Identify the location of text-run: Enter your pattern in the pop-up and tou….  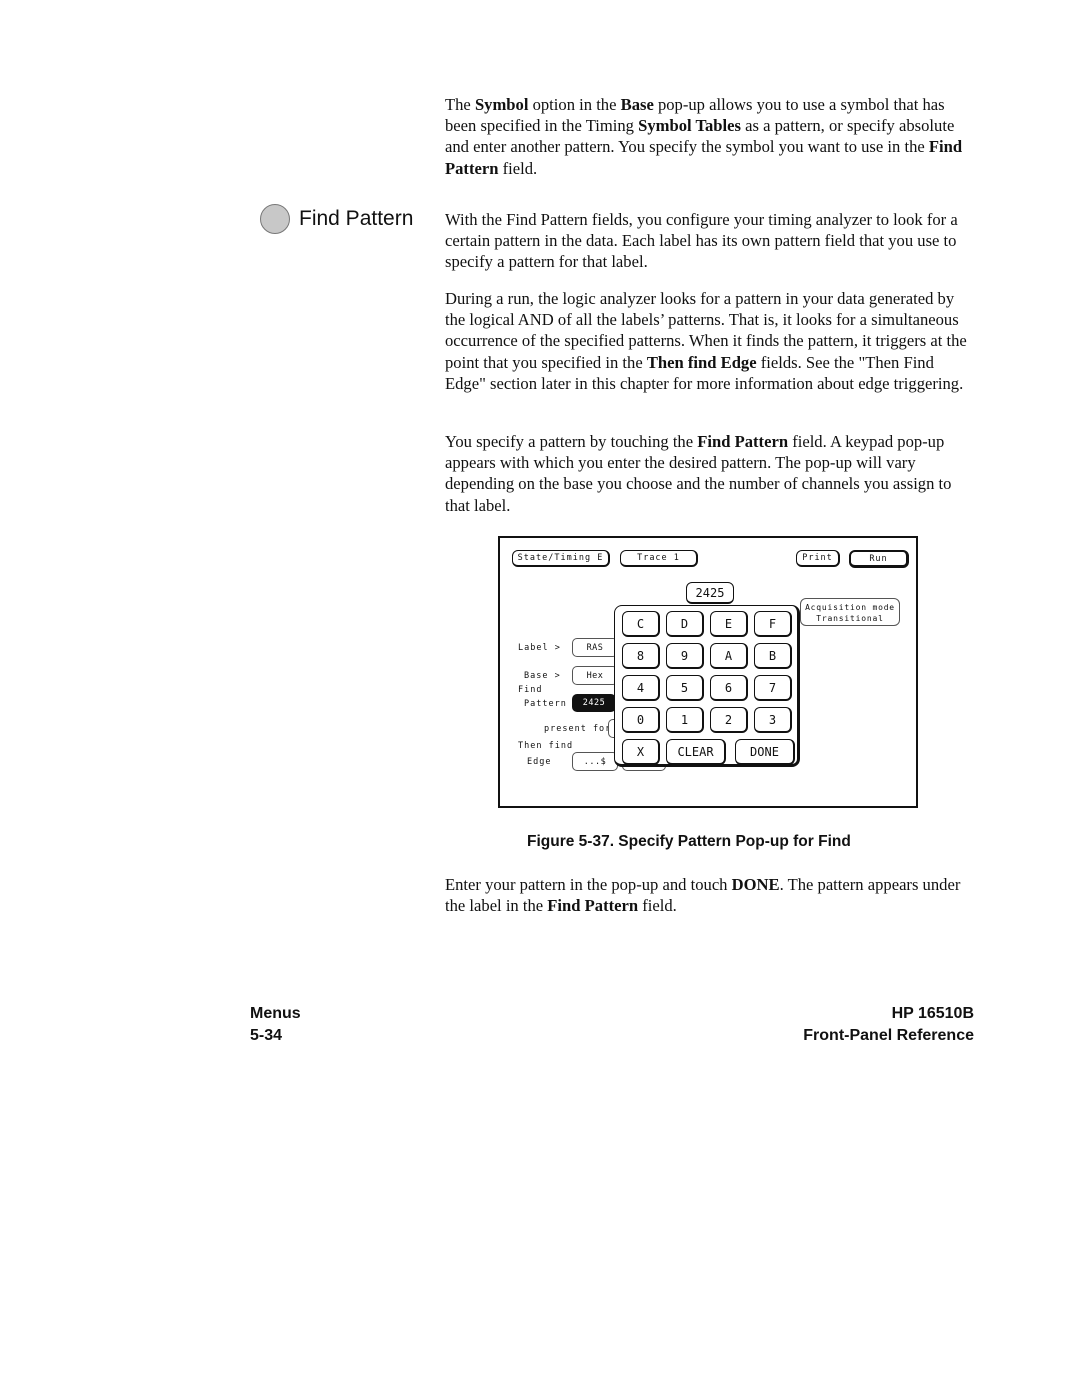
(588, 884).